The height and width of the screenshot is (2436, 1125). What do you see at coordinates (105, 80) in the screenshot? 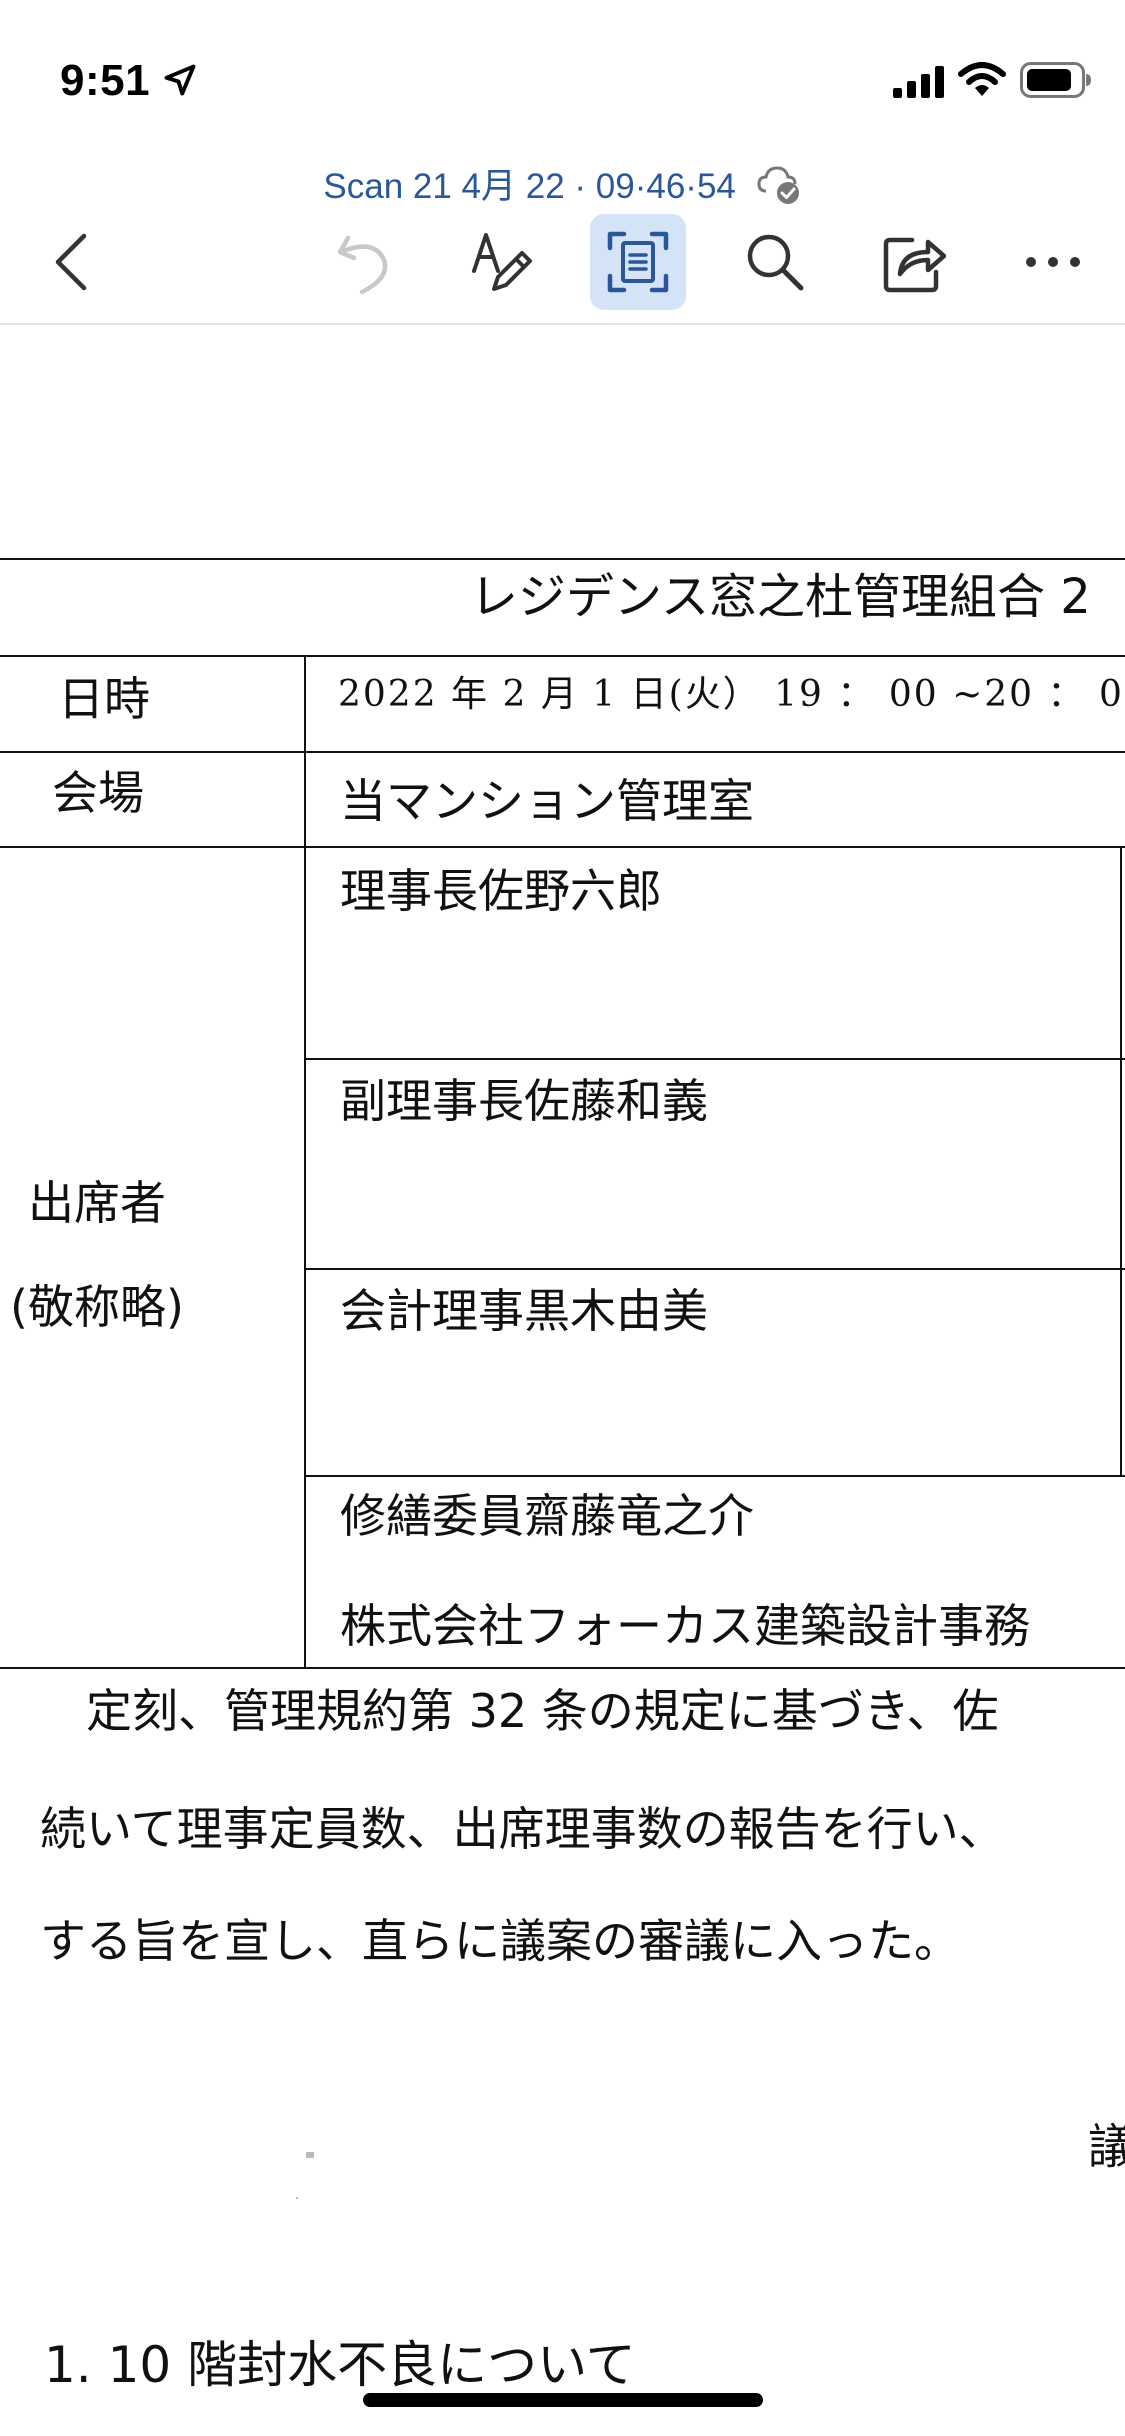
I see `status-time: 9:51` at bounding box center [105, 80].